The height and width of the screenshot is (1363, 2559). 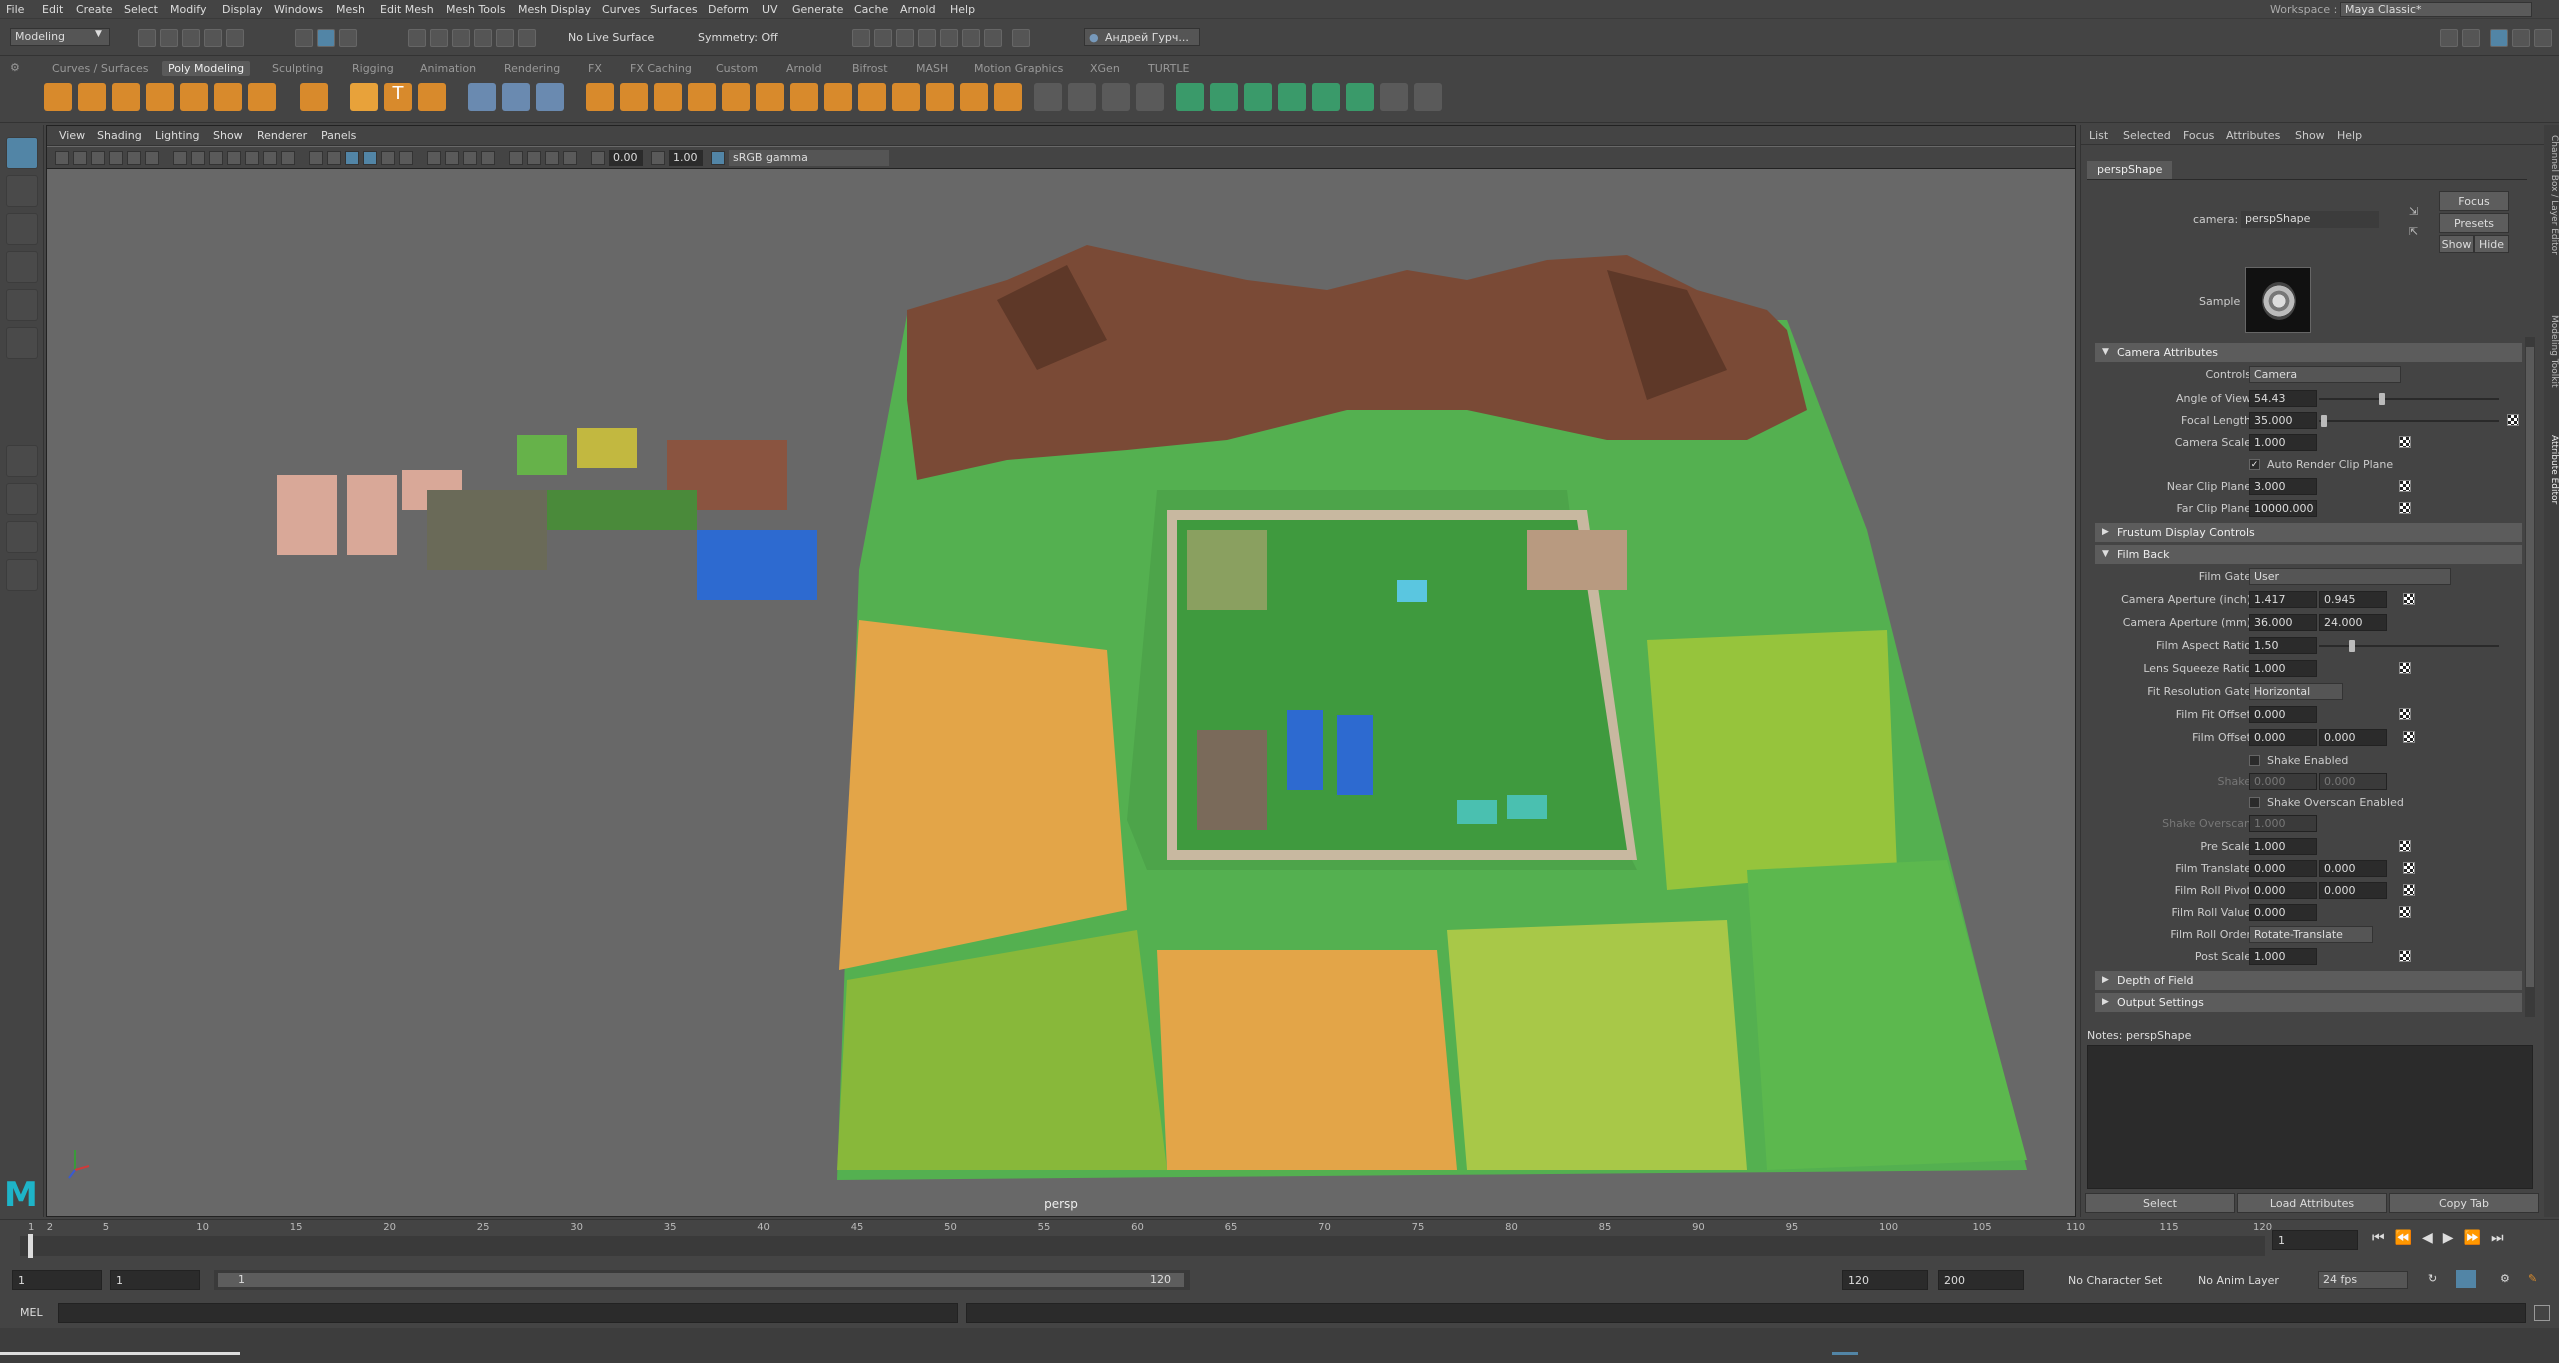 I want to click on shelf-tab-sculpting: Sculpting, so click(x=297, y=68).